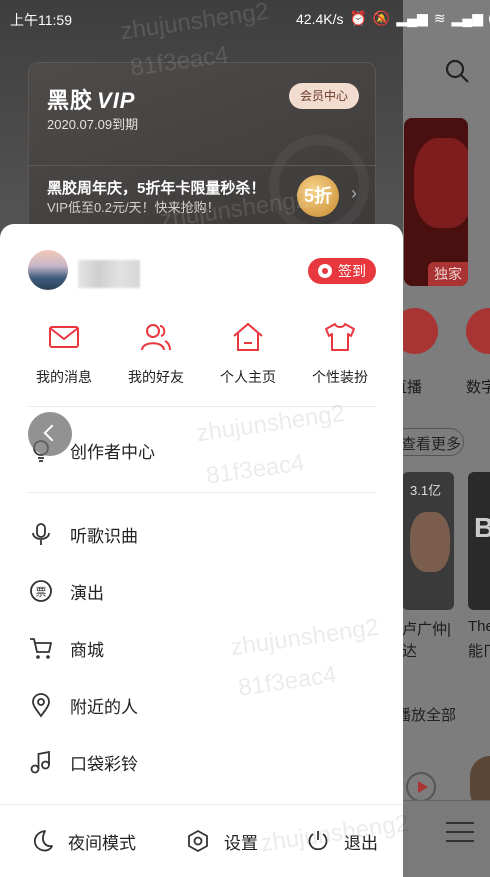 Image resolution: width=490 pixels, height=877 pixels. Describe the element at coordinates (325, 271) in the screenshot. I see `signin-icon` at that location.